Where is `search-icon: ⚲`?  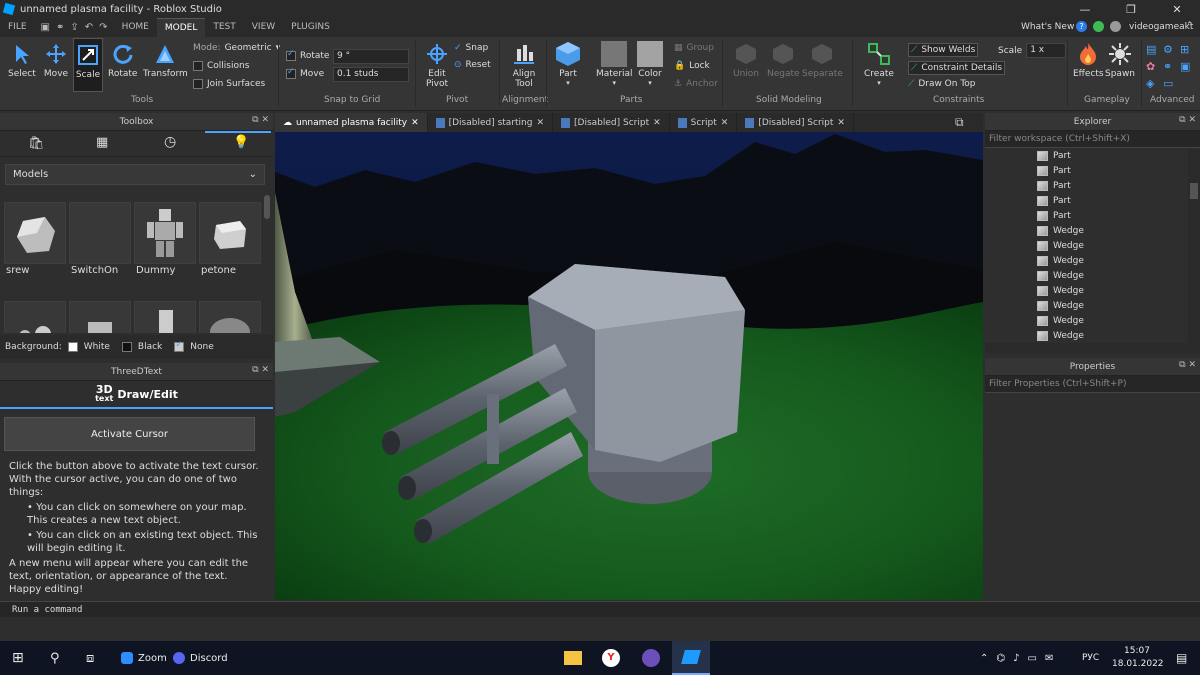
search-icon: ⚲ is located at coordinates (55, 658).